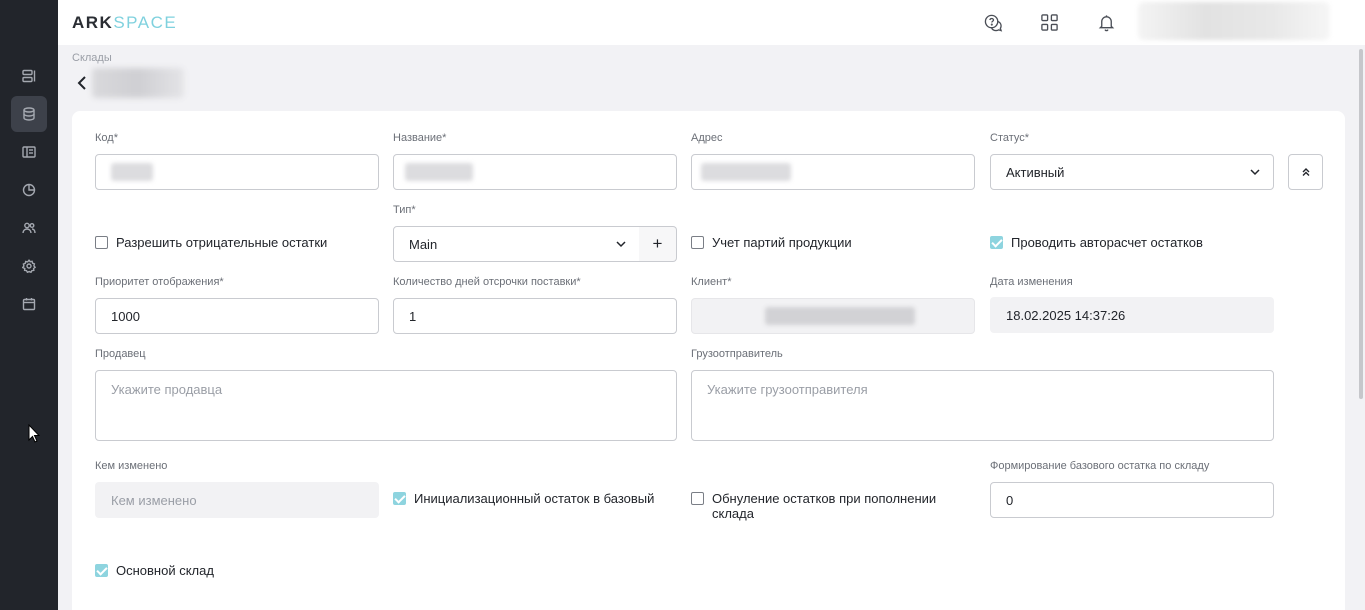 This screenshot has height=610, width=1365. I want to click on layout-icon, so click(29, 152).